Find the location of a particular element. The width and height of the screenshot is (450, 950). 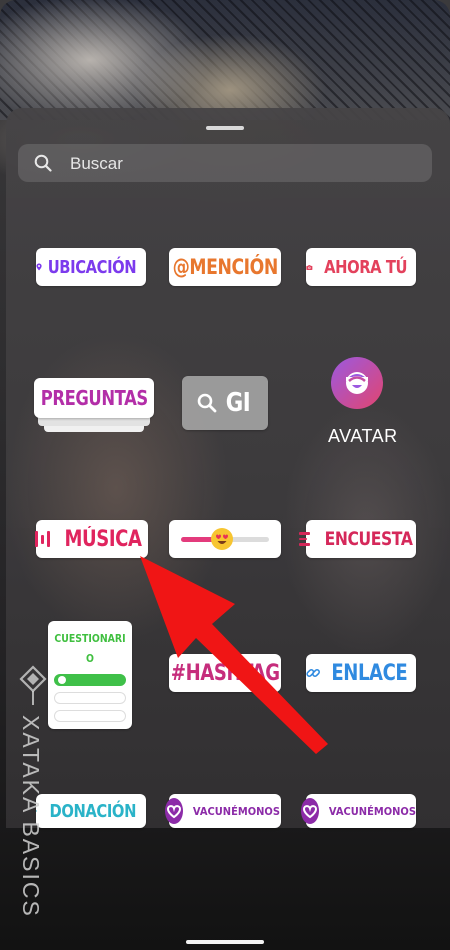

search-placeholder: Buscar is located at coordinates (96, 163).